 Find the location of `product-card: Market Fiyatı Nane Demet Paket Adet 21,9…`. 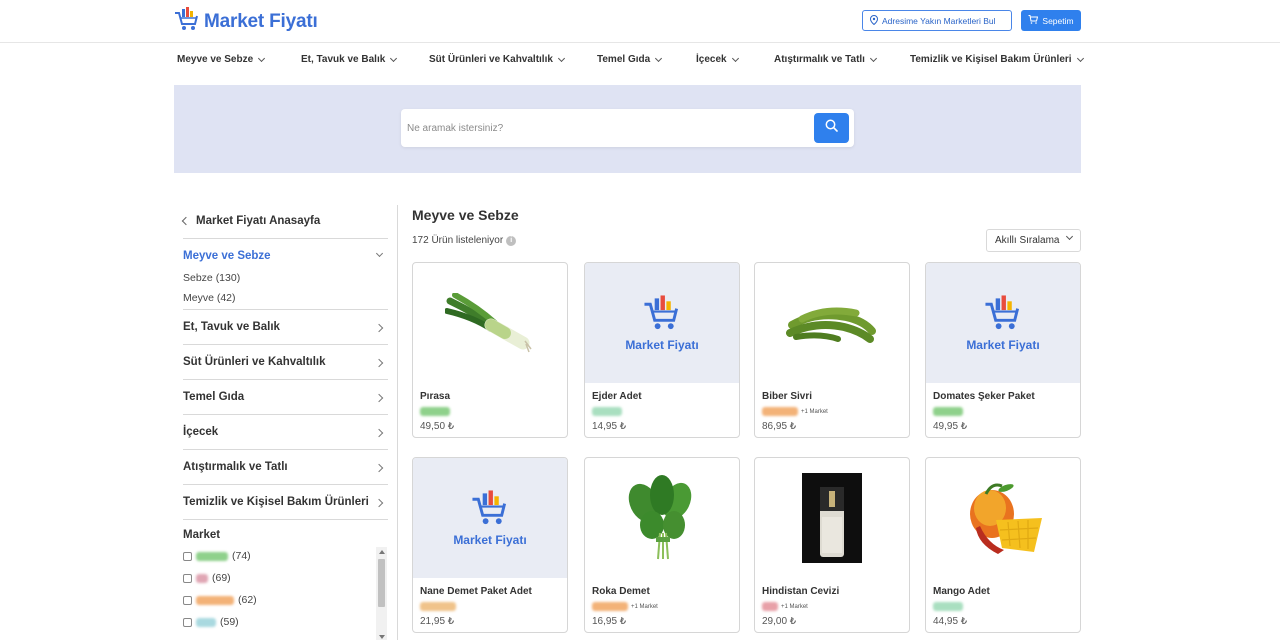

product-card: Market Fiyatı Nane Demet Paket Adet 21,9… is located at coordinates (490, 545).